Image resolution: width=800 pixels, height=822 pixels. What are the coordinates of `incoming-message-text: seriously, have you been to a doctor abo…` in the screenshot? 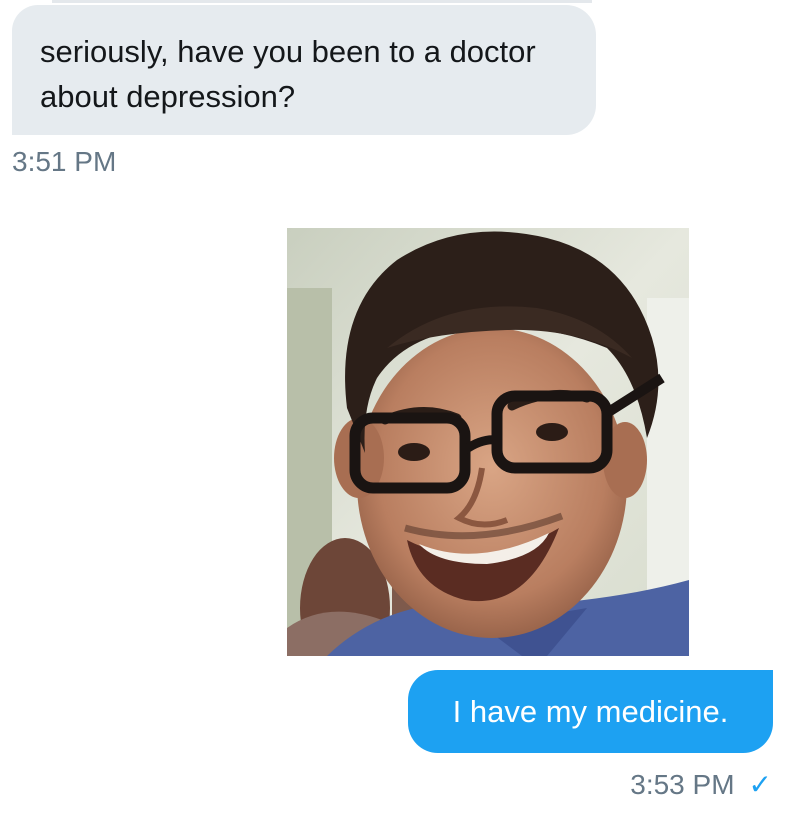 It's located at (288, 74).